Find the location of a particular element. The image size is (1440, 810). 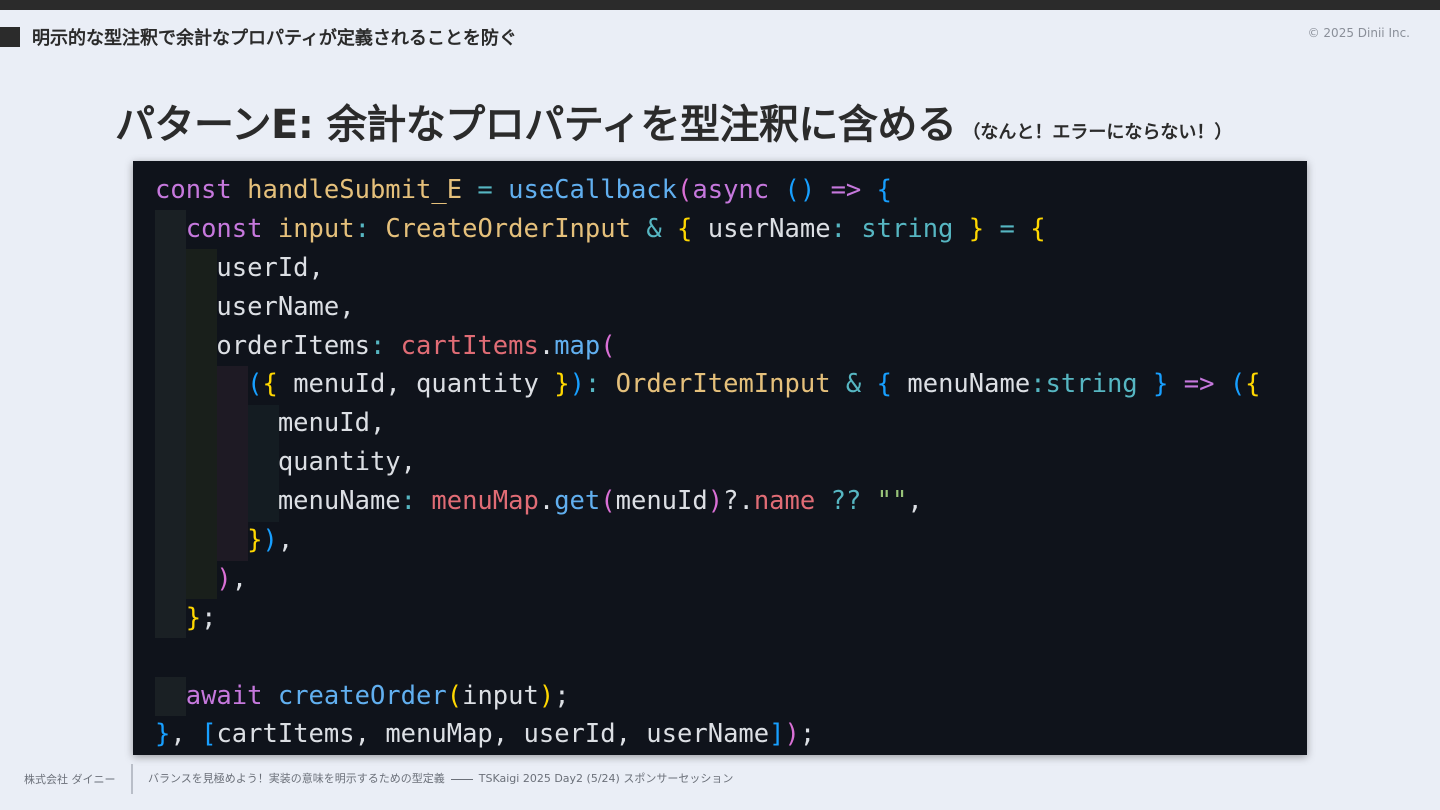

slide-title-main: パターンE: 余計なプロパティを型注釈に含める is located at coordinates (536, 125).